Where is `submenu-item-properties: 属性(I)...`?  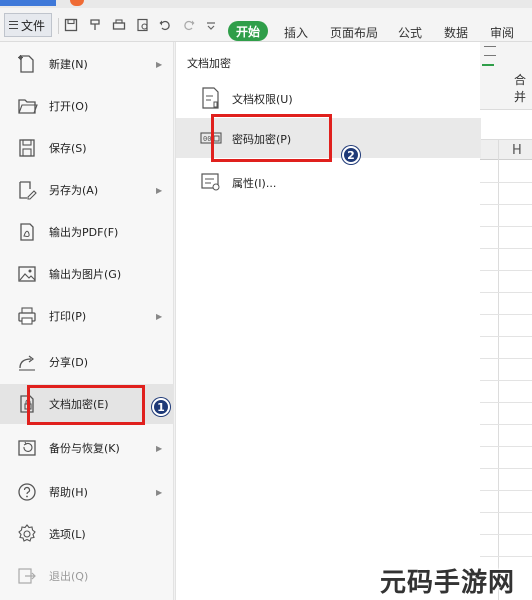 submenu-item-properties: 属性(I)... is located at coordinates (328, 182).